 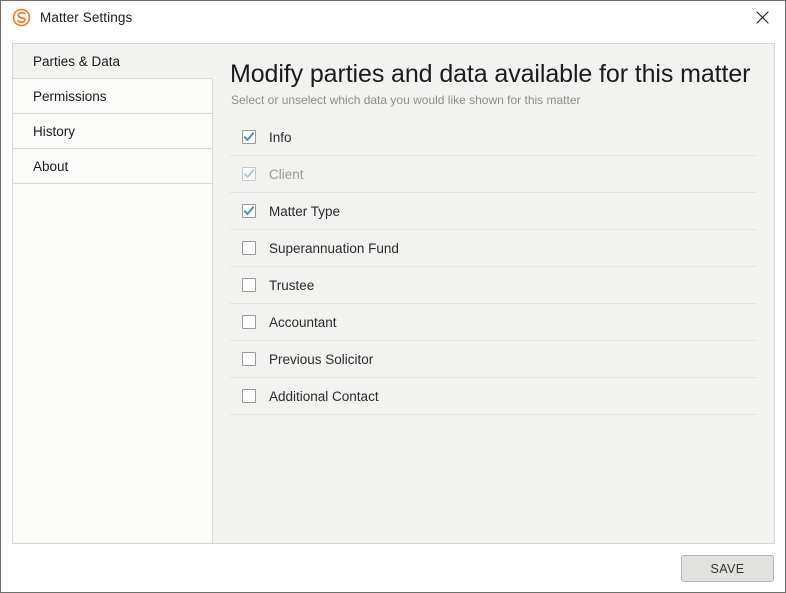 What do you see at coordinates (54, 131) in the screenshot?
I see `sidebar-item-label: History` at bounding box center [54, 131].